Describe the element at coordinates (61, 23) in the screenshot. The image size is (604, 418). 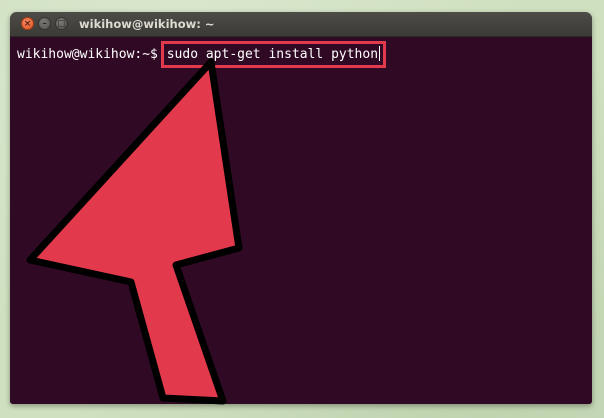
I see `maximize-button: □` at that location.